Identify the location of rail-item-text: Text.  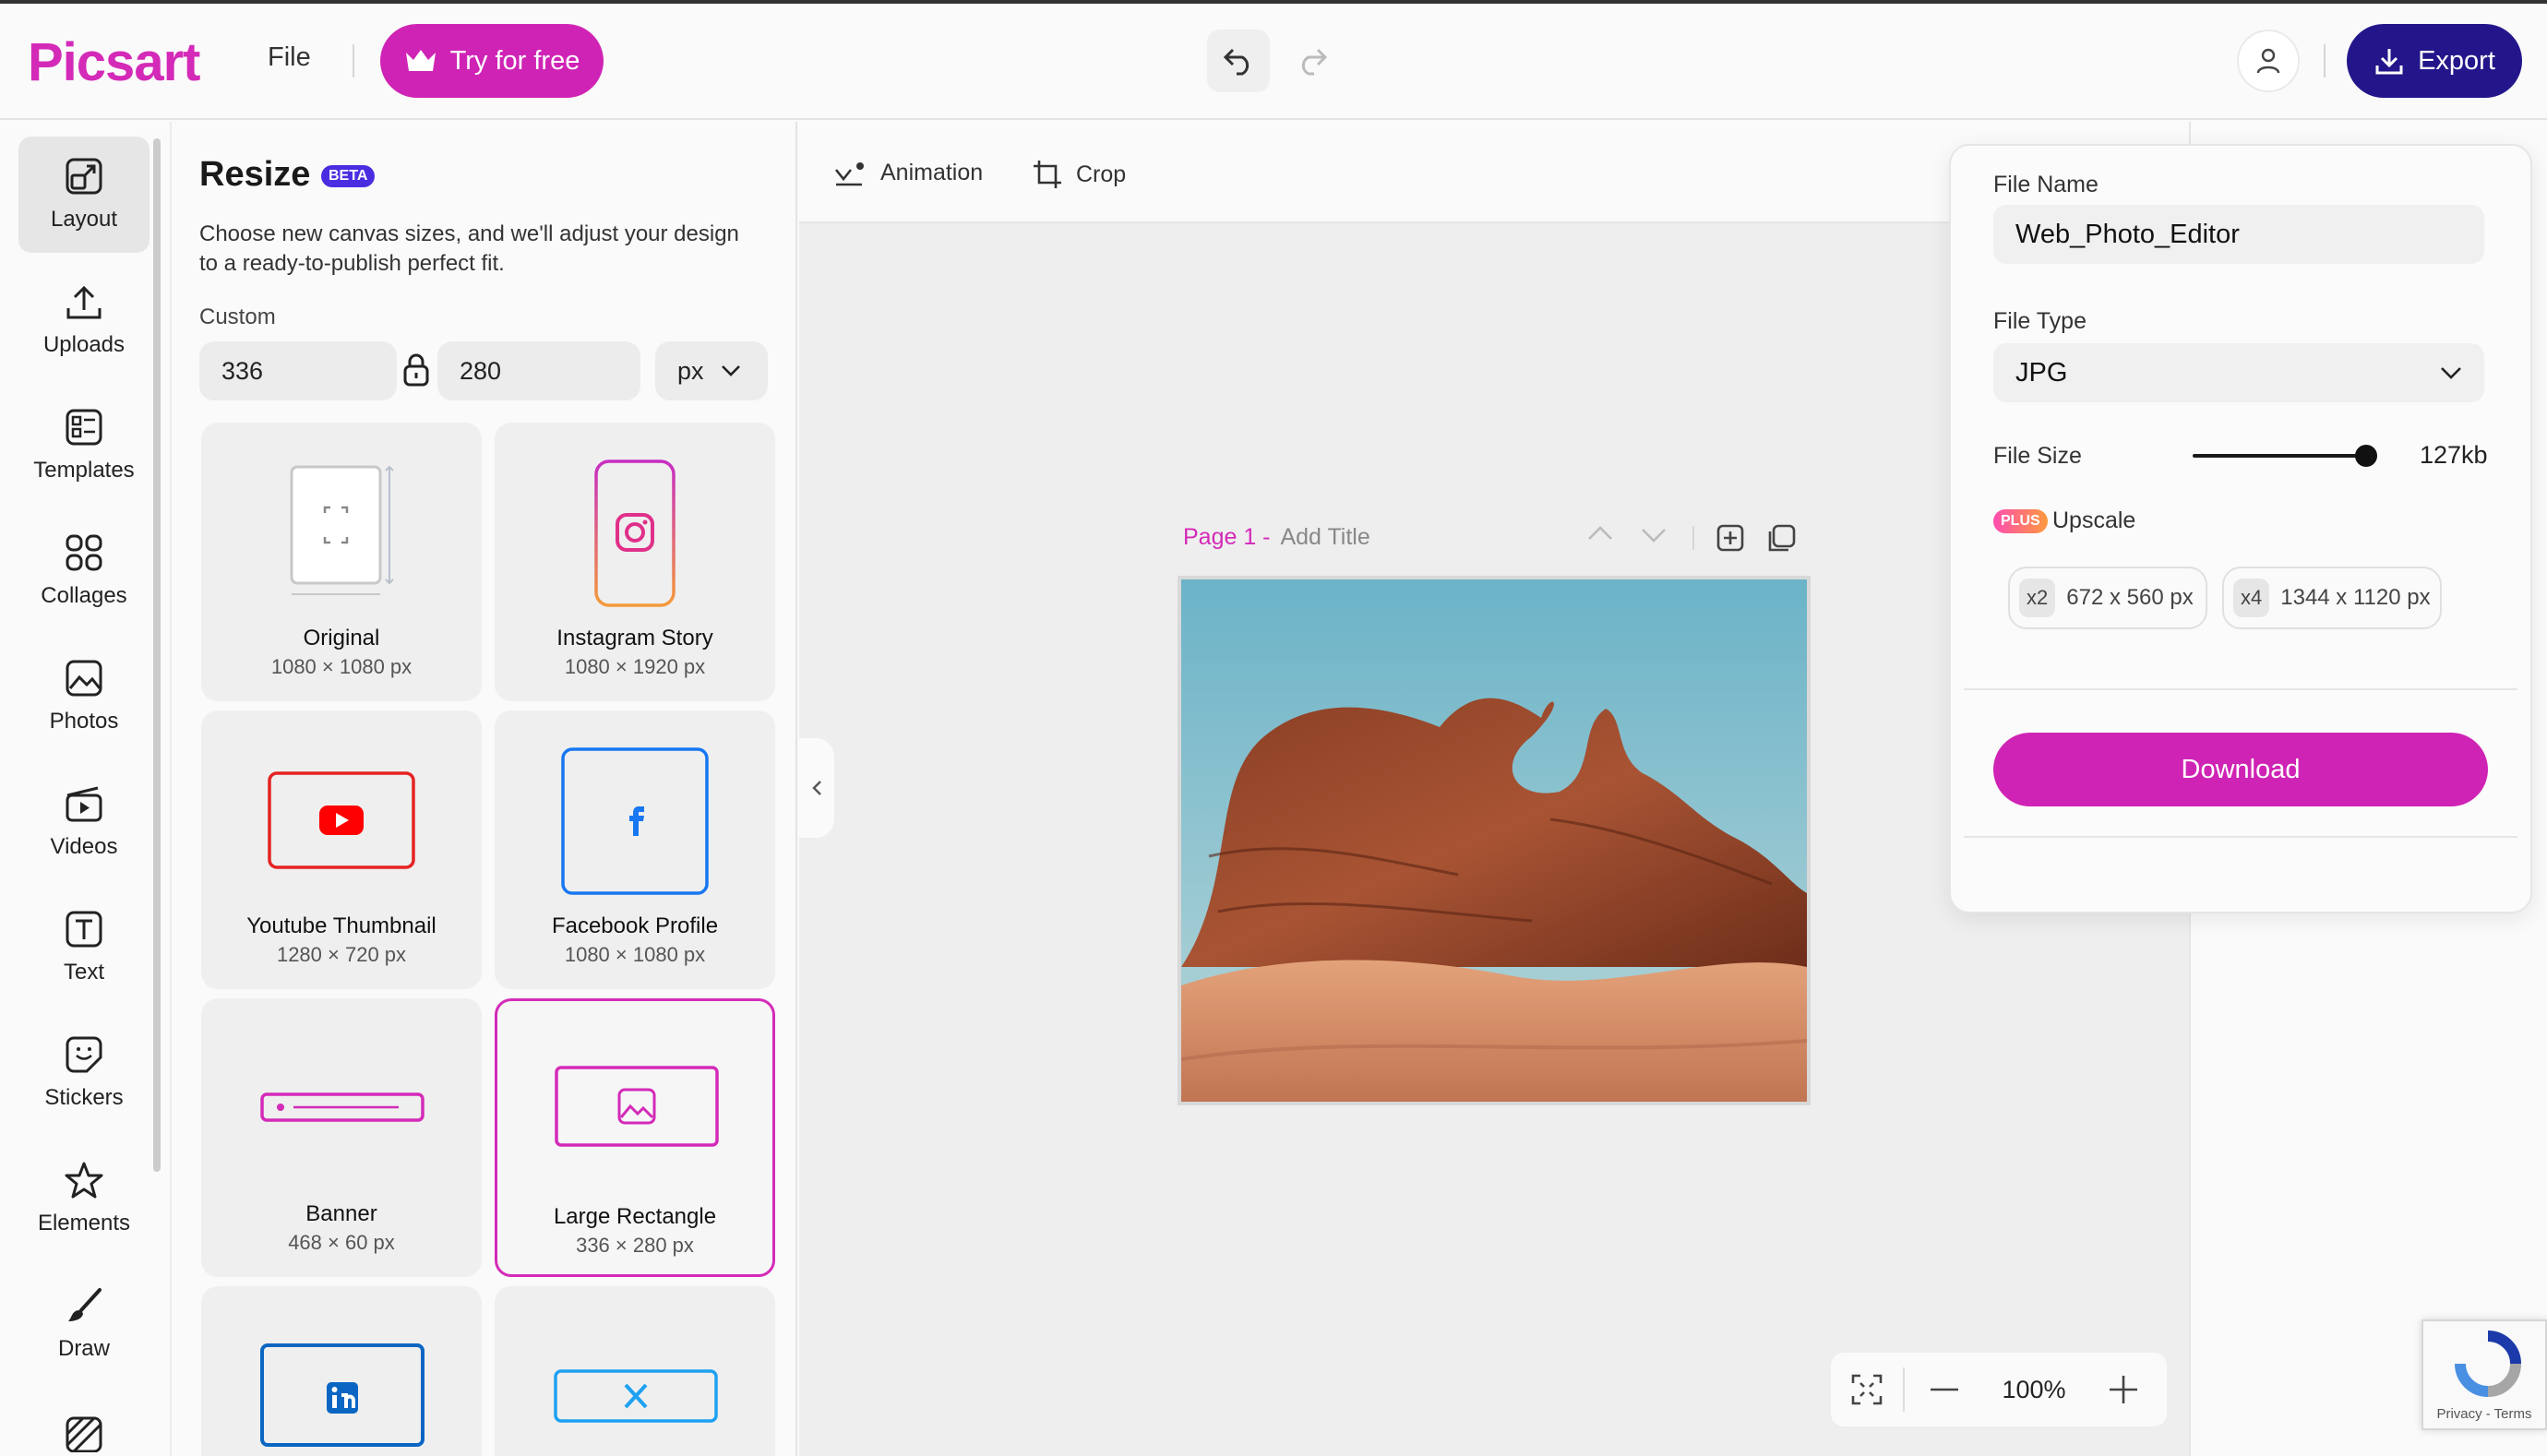
(83, 947).